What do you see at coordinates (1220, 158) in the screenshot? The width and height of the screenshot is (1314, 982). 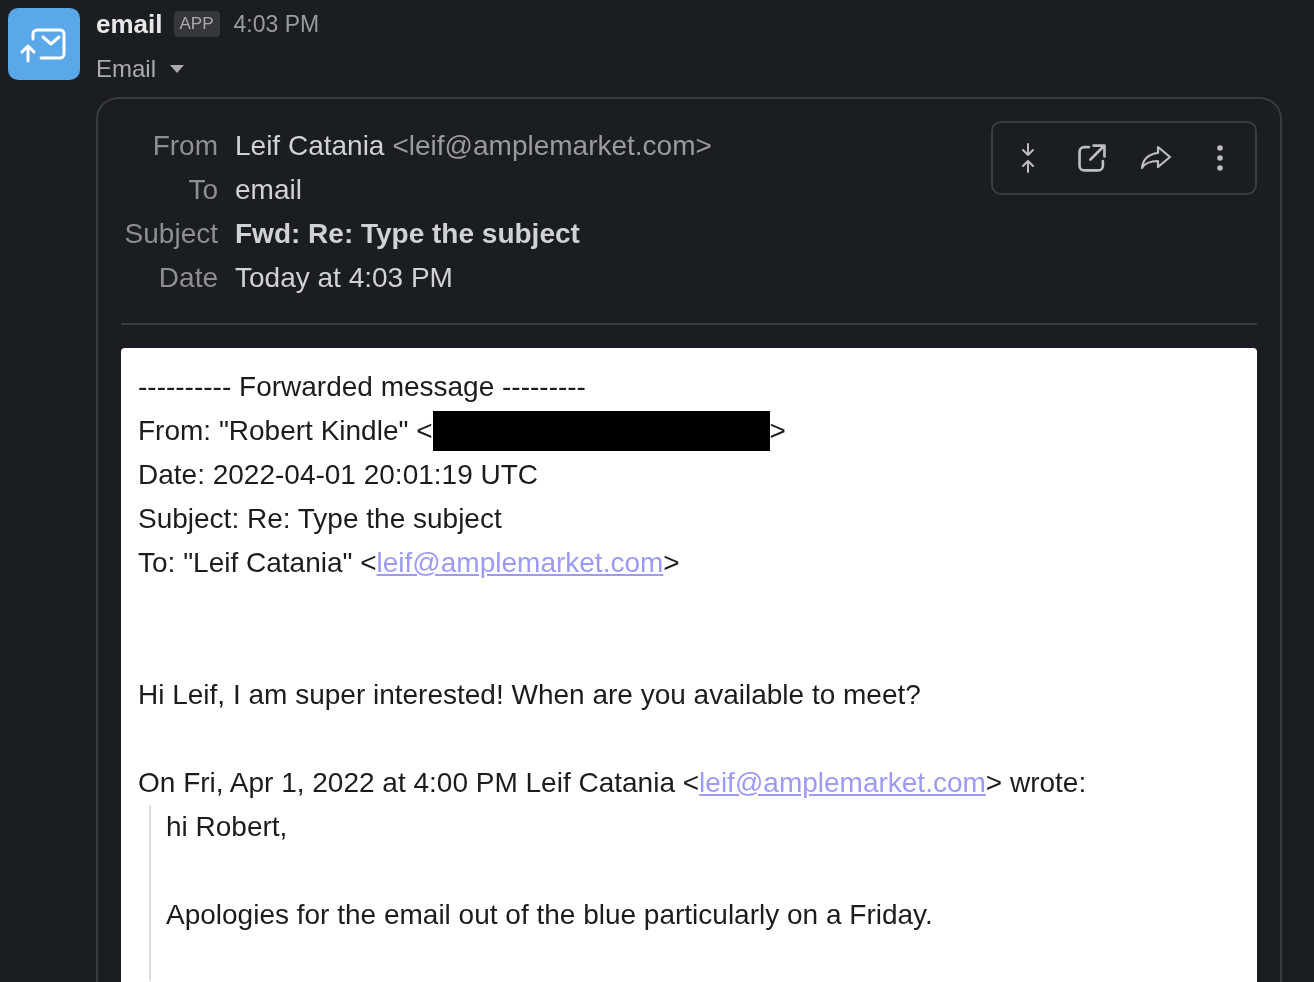 I see `more-icon` at bounding box center [1220, 158].